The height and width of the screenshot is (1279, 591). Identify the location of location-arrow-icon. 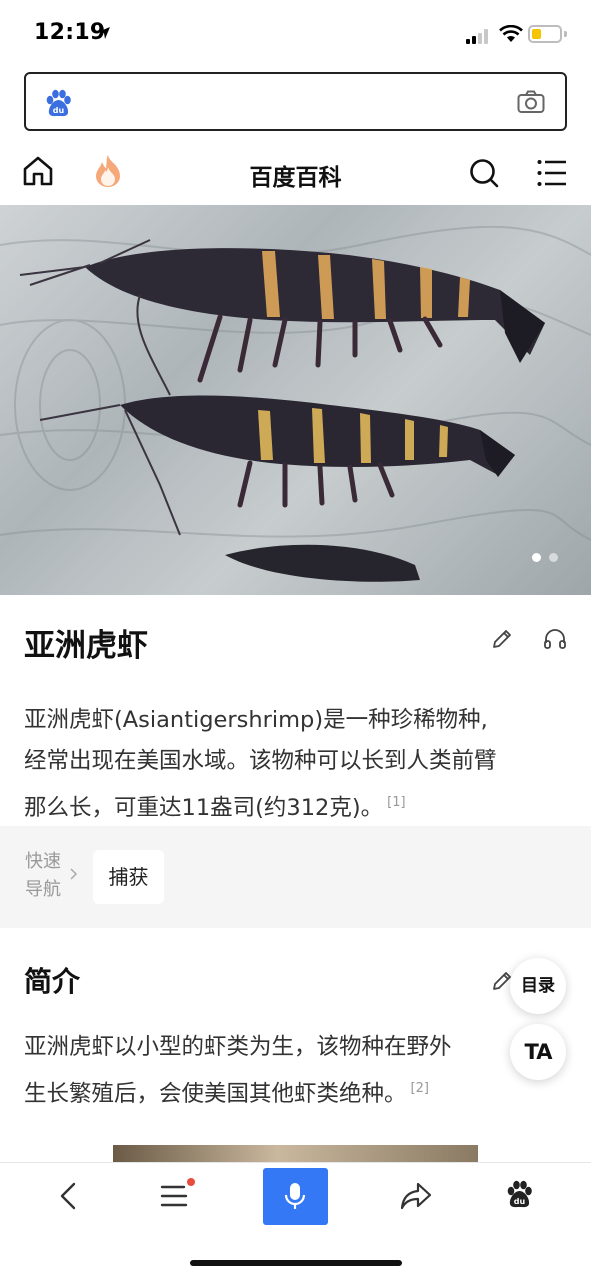
(104, 33).